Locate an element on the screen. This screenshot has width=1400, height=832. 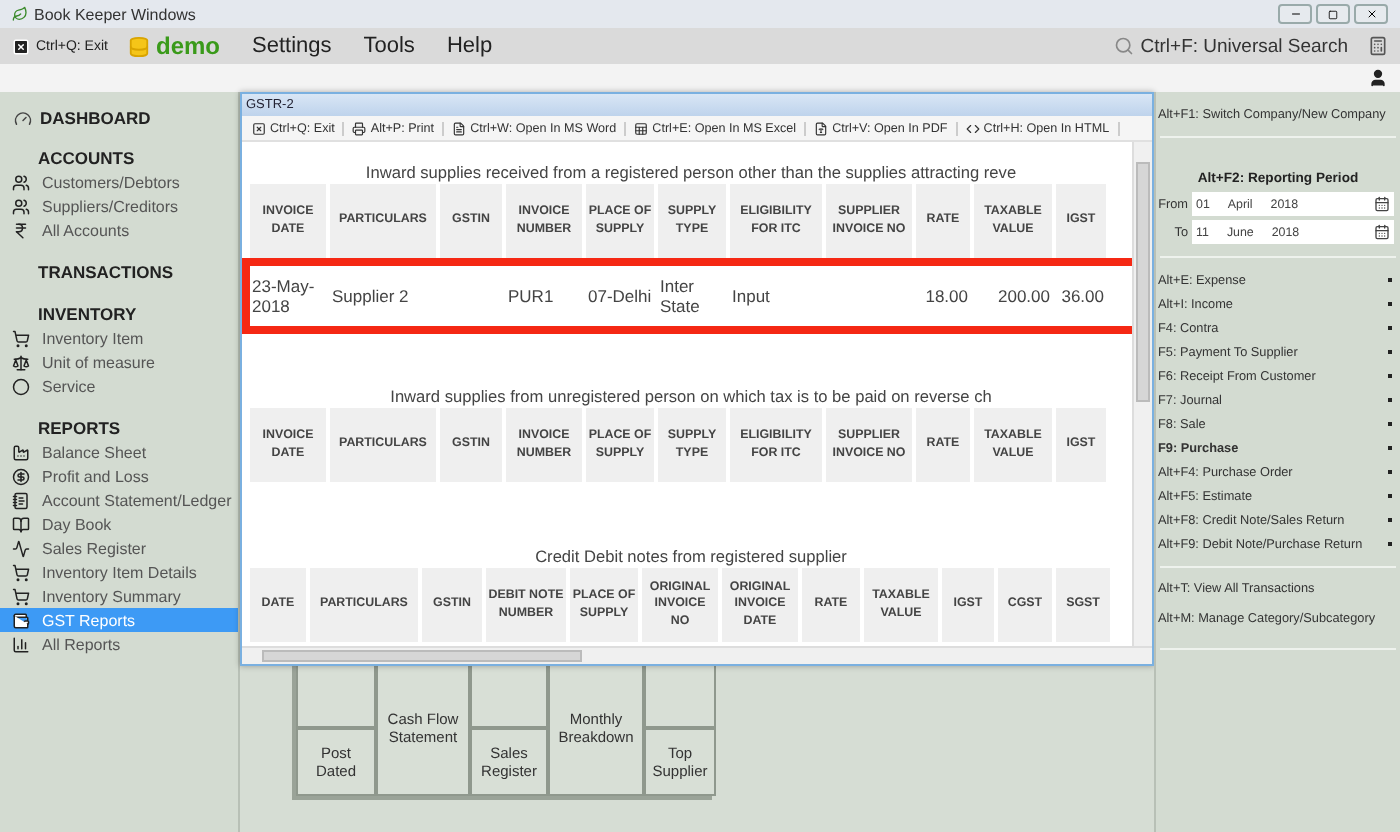
notebook-icon is located at coordinates (21, 500).